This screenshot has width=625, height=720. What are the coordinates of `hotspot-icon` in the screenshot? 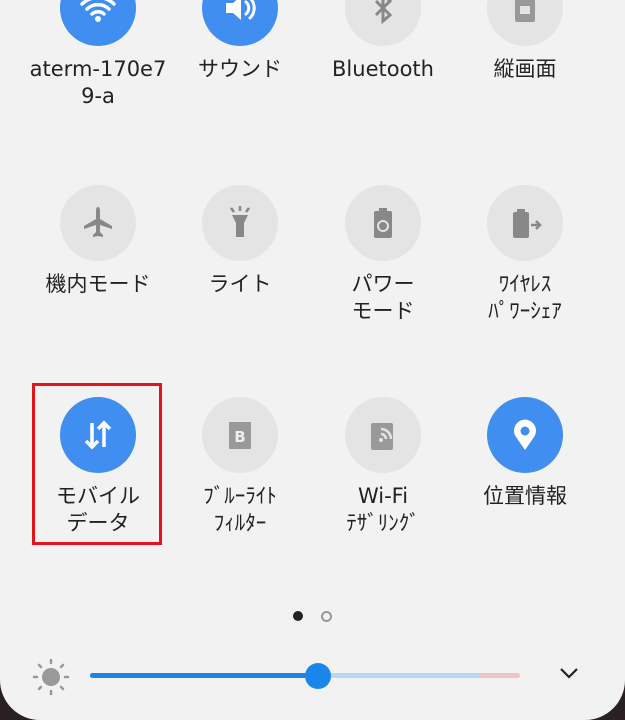 It's located at (383, 435).